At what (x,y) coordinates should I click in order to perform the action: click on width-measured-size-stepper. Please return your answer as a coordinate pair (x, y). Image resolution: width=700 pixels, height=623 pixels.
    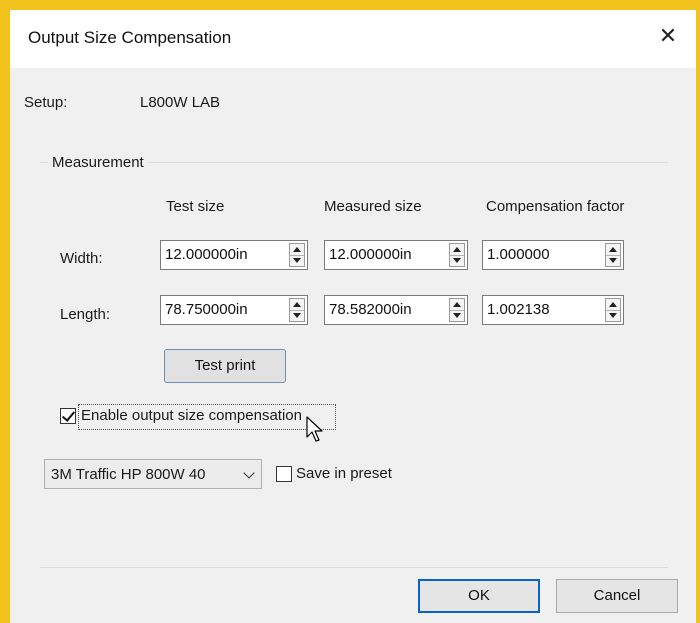
    Looking at the image, I should click on (457, 255).